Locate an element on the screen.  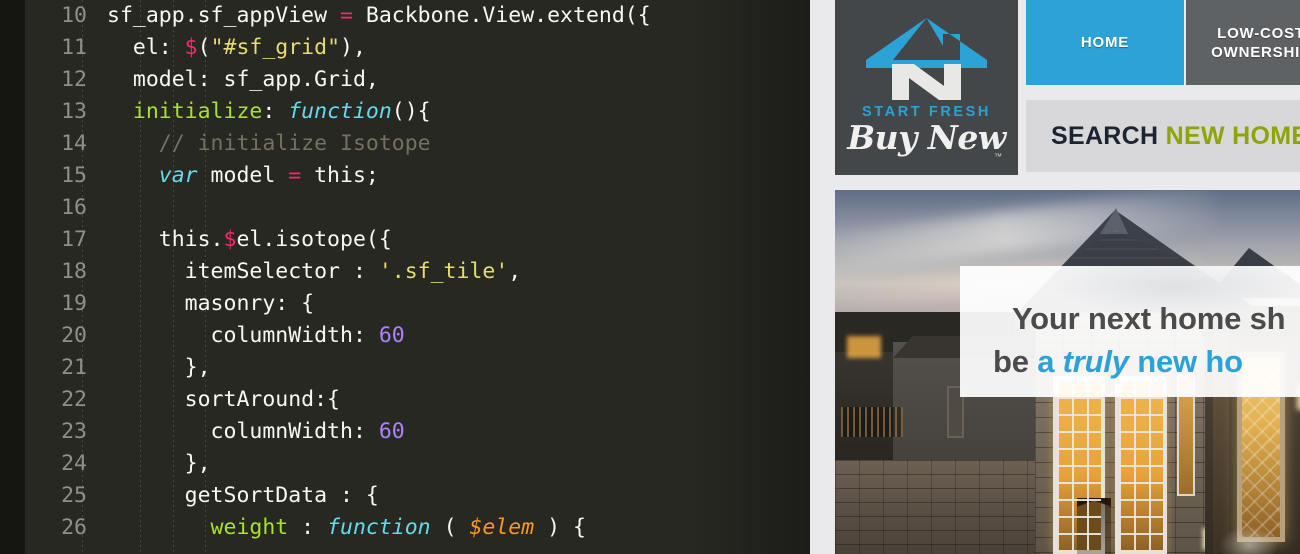
code-token: model: sf_app.Grid, is located at coordinates (243, 79).